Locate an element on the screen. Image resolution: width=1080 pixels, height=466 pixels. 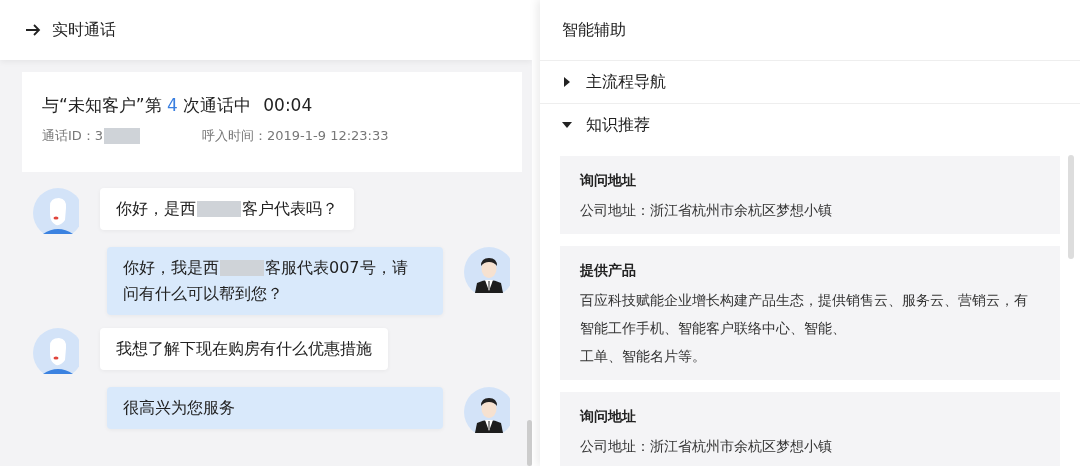
call-duration: 00:04 is located at coordinates (288, 105).